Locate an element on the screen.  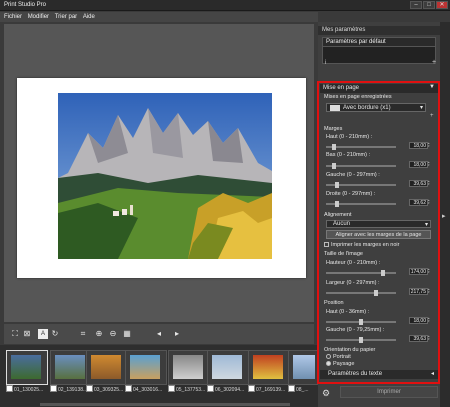
print-button: Imprimer is located at coordinates (389, 392).